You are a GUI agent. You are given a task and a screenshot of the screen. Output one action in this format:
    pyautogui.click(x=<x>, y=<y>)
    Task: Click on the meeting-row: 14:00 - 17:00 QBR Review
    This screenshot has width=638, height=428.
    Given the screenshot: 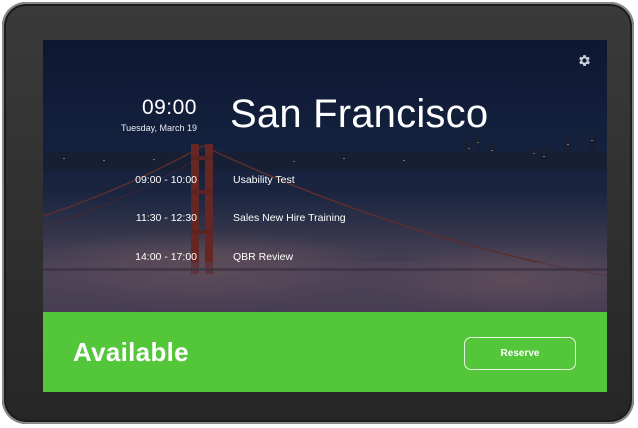 What is the action you would take?
    pyautogui.click(x=325, y=259)
    